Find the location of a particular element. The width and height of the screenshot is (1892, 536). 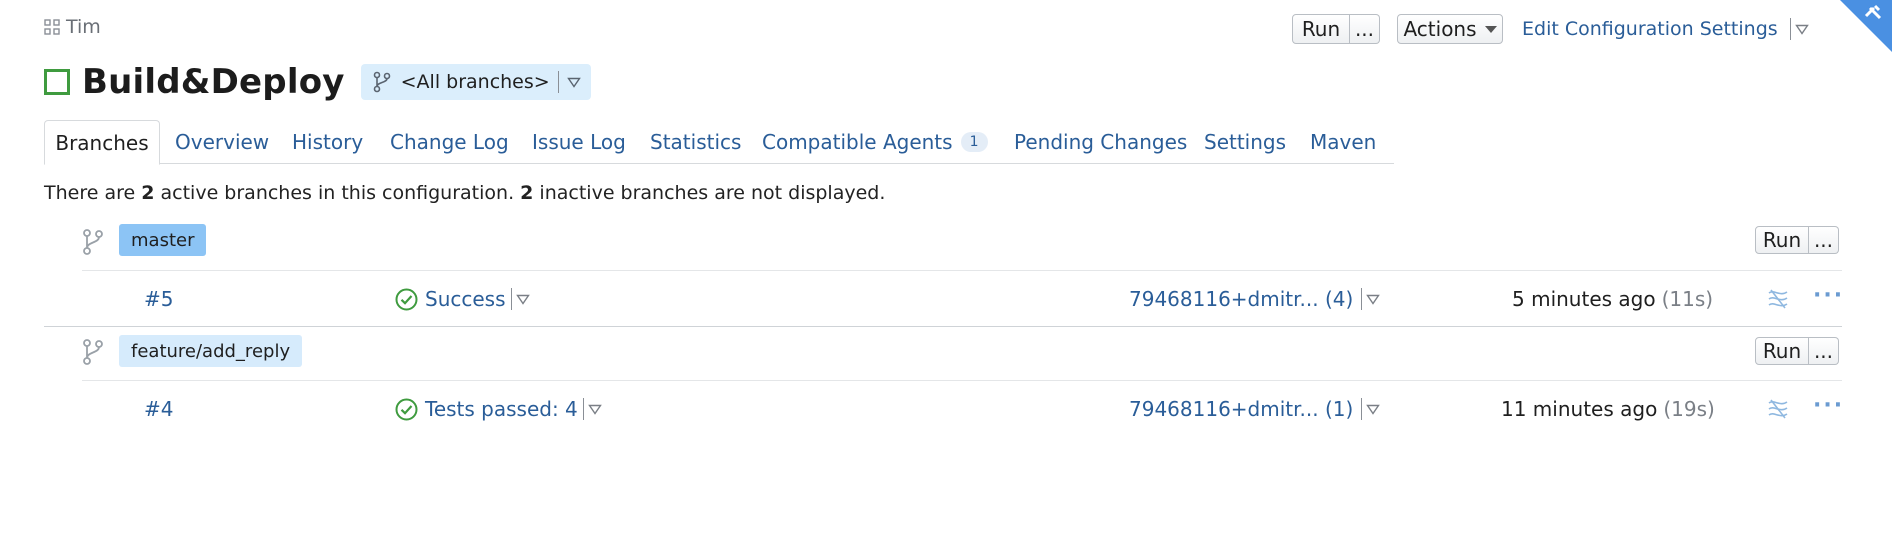

tab-compatible-agents: Compatible Agents 1 is located at coordinates (875, 142).